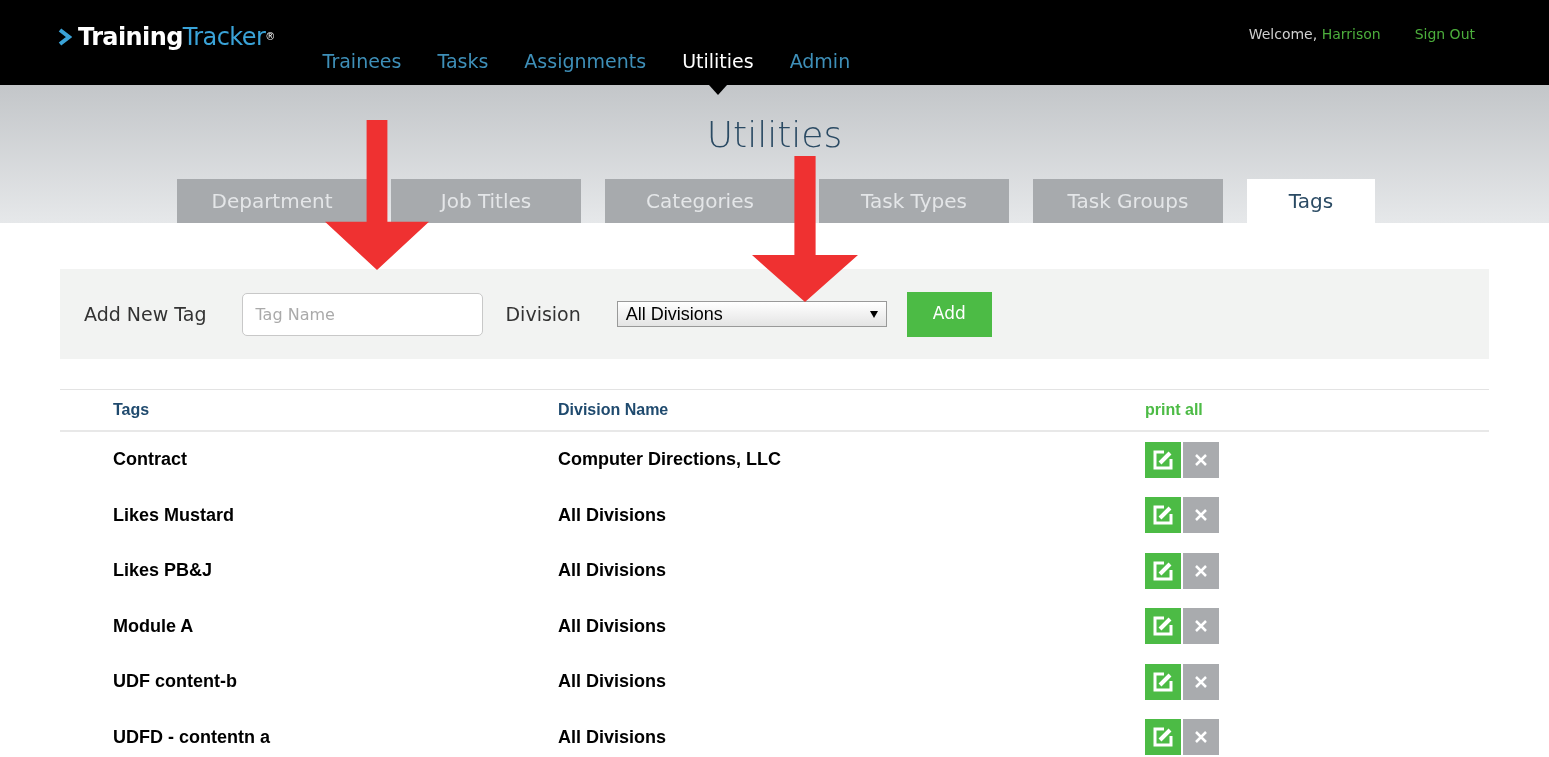 This screenshot has height=757, width=1549. Describe the element at coordinates (362, 67) in the screenshot. I see `nav-link: Trainees` at that location.